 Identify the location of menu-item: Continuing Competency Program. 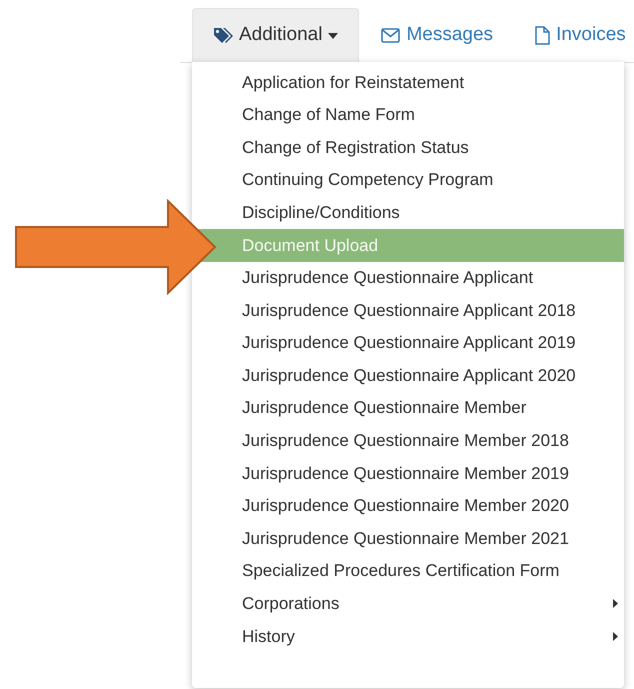
(408, 180).